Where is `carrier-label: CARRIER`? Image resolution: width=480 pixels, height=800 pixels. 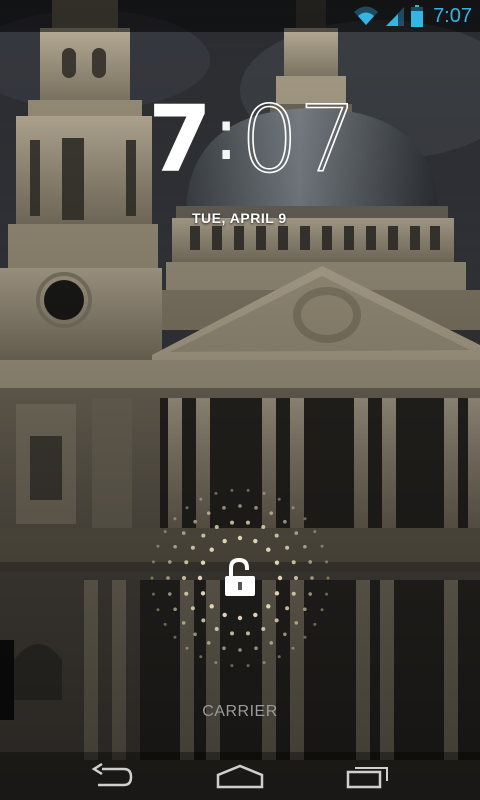 carrier-label: CARRIER is located at coordinates (240, 711).